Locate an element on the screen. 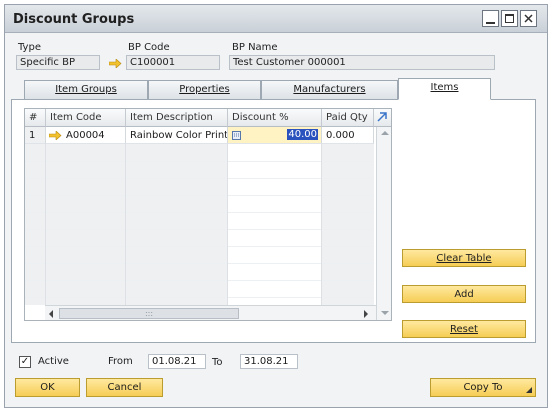  bp-name-field: Test Customer 000001 is located at coordinates (362, 62).